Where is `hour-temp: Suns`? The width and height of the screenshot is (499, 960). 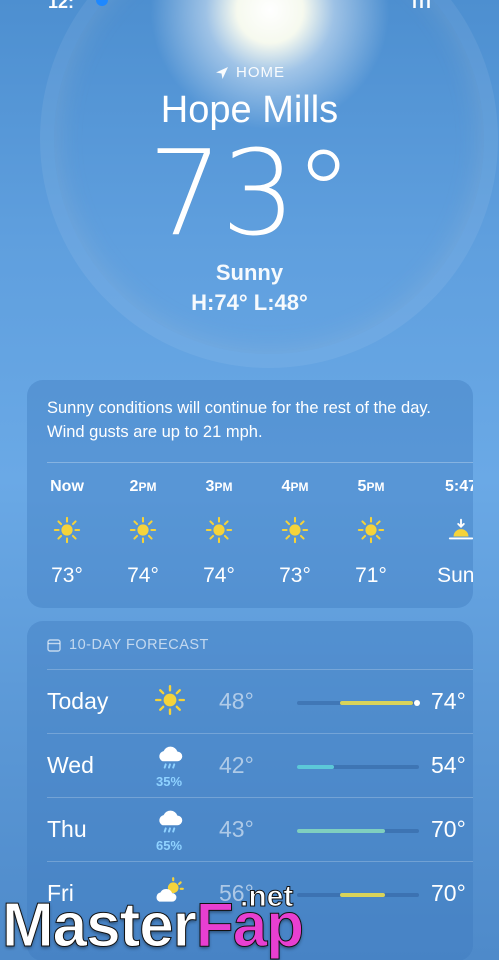 hour-temp: Suns is located at coordinates (455, 575).